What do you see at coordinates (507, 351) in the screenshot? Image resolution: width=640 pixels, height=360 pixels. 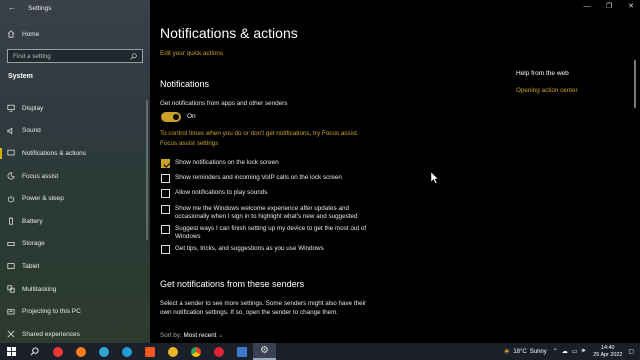 I see `weather-sun-icon: ☀` at bounding box center [507, 351].